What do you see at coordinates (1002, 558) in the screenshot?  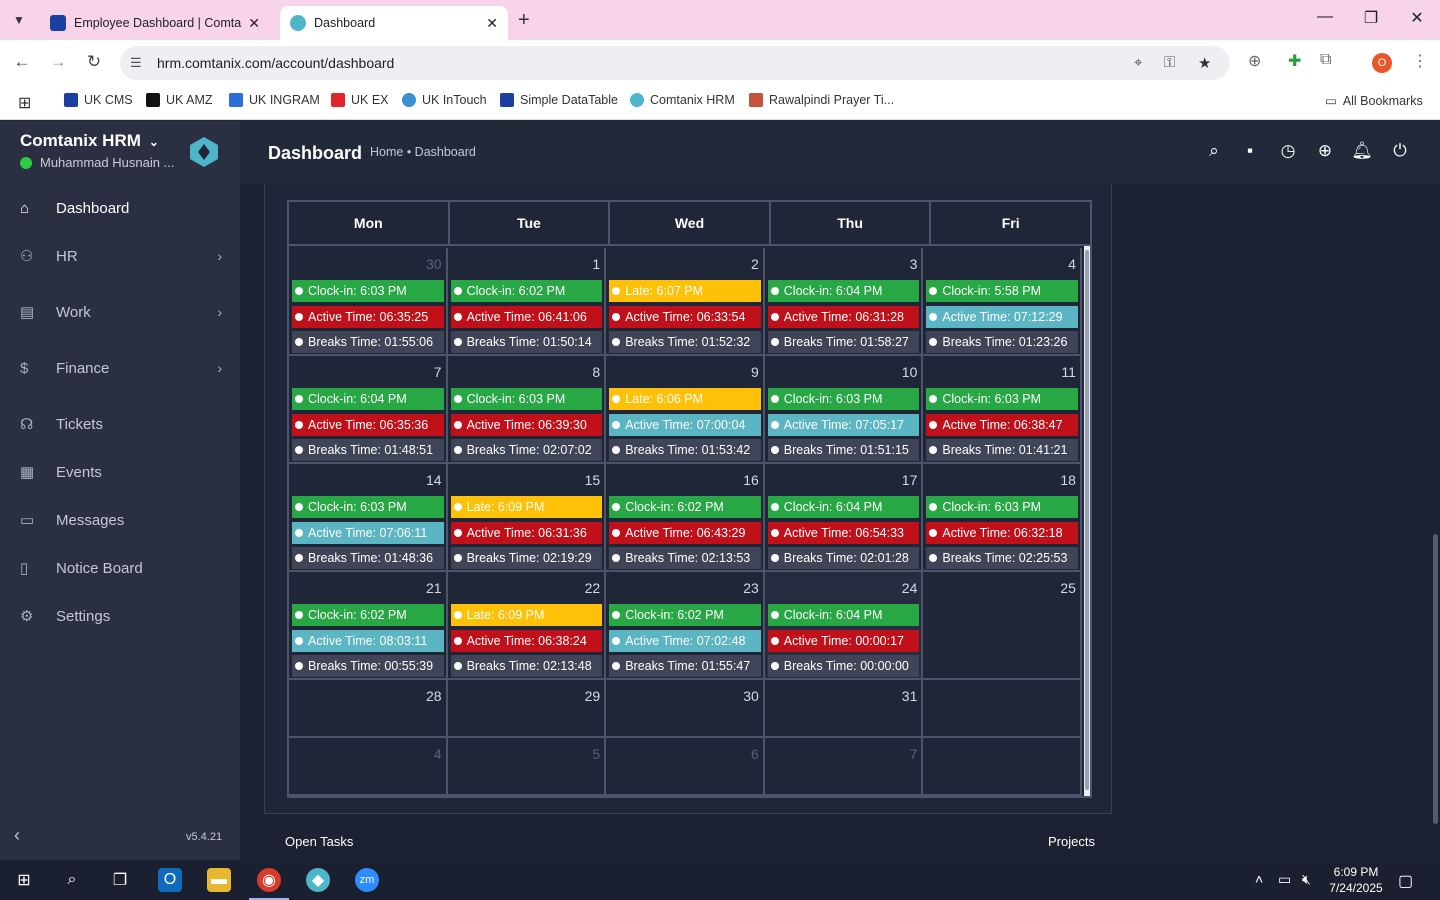 I see `attendance-event: Breaks Time: 02:25:53` at bounding box center [1002, 558].